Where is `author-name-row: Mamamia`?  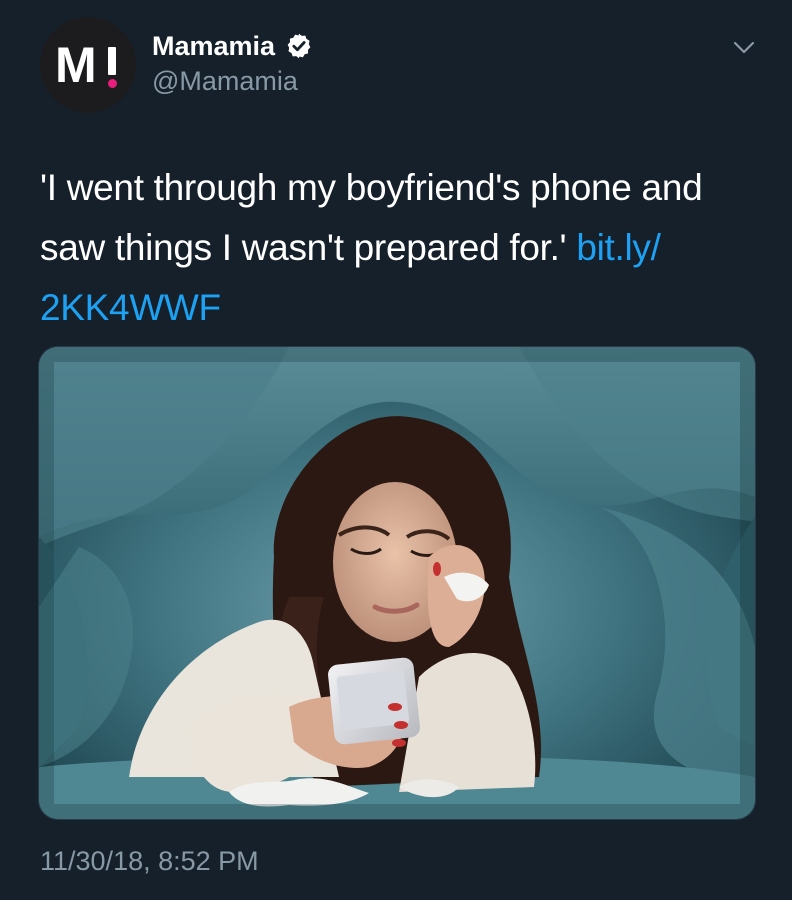 author-name-row: Mamamia is located at coordinates (232, 46).